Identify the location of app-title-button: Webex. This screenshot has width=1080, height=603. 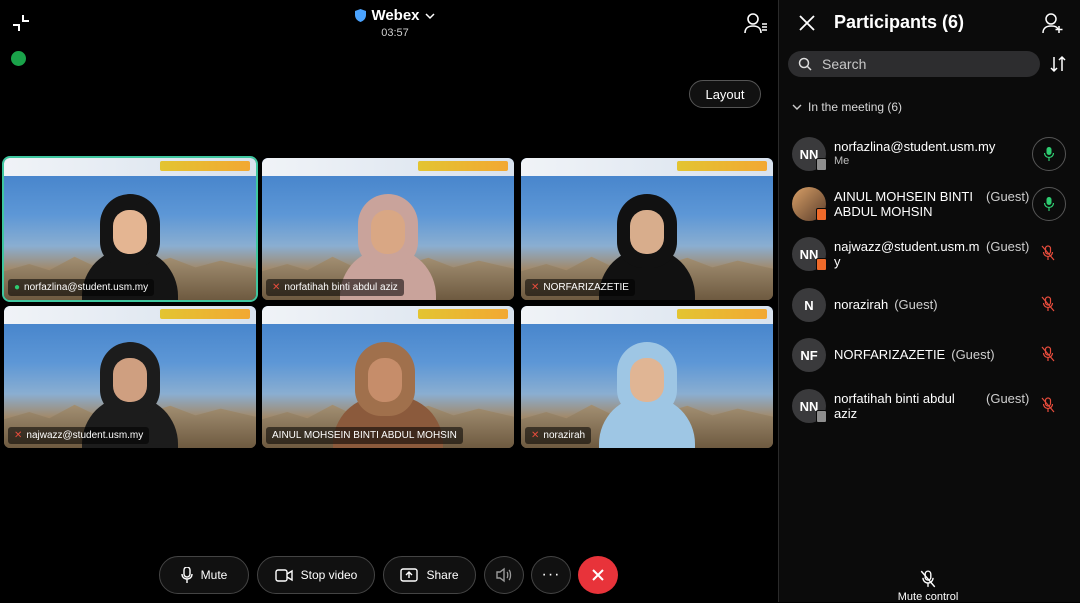
(395, 15).